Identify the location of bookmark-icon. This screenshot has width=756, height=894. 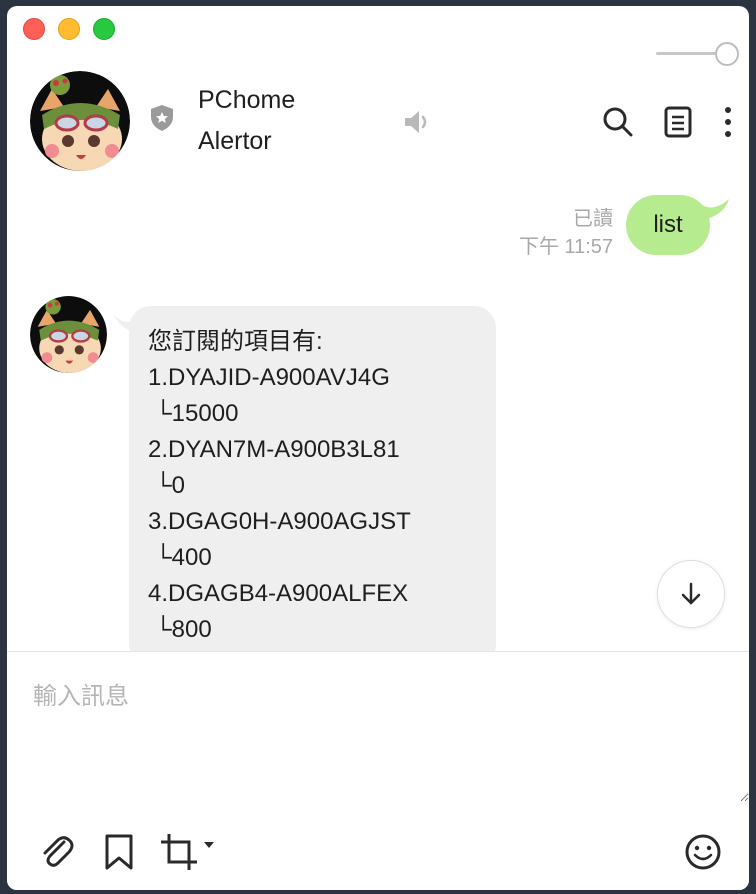
(119, 852).